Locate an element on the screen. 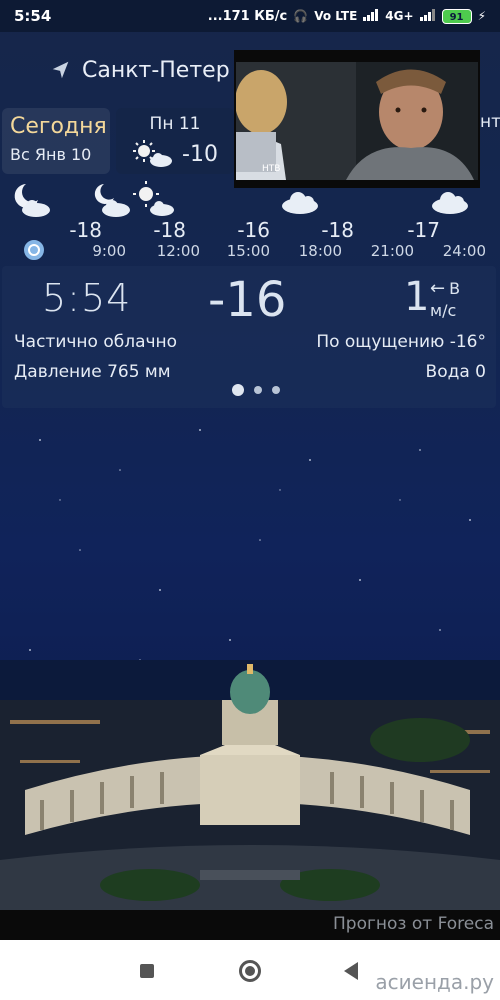  location-row: Санкт-Петер is located at coordinates (140, 70).